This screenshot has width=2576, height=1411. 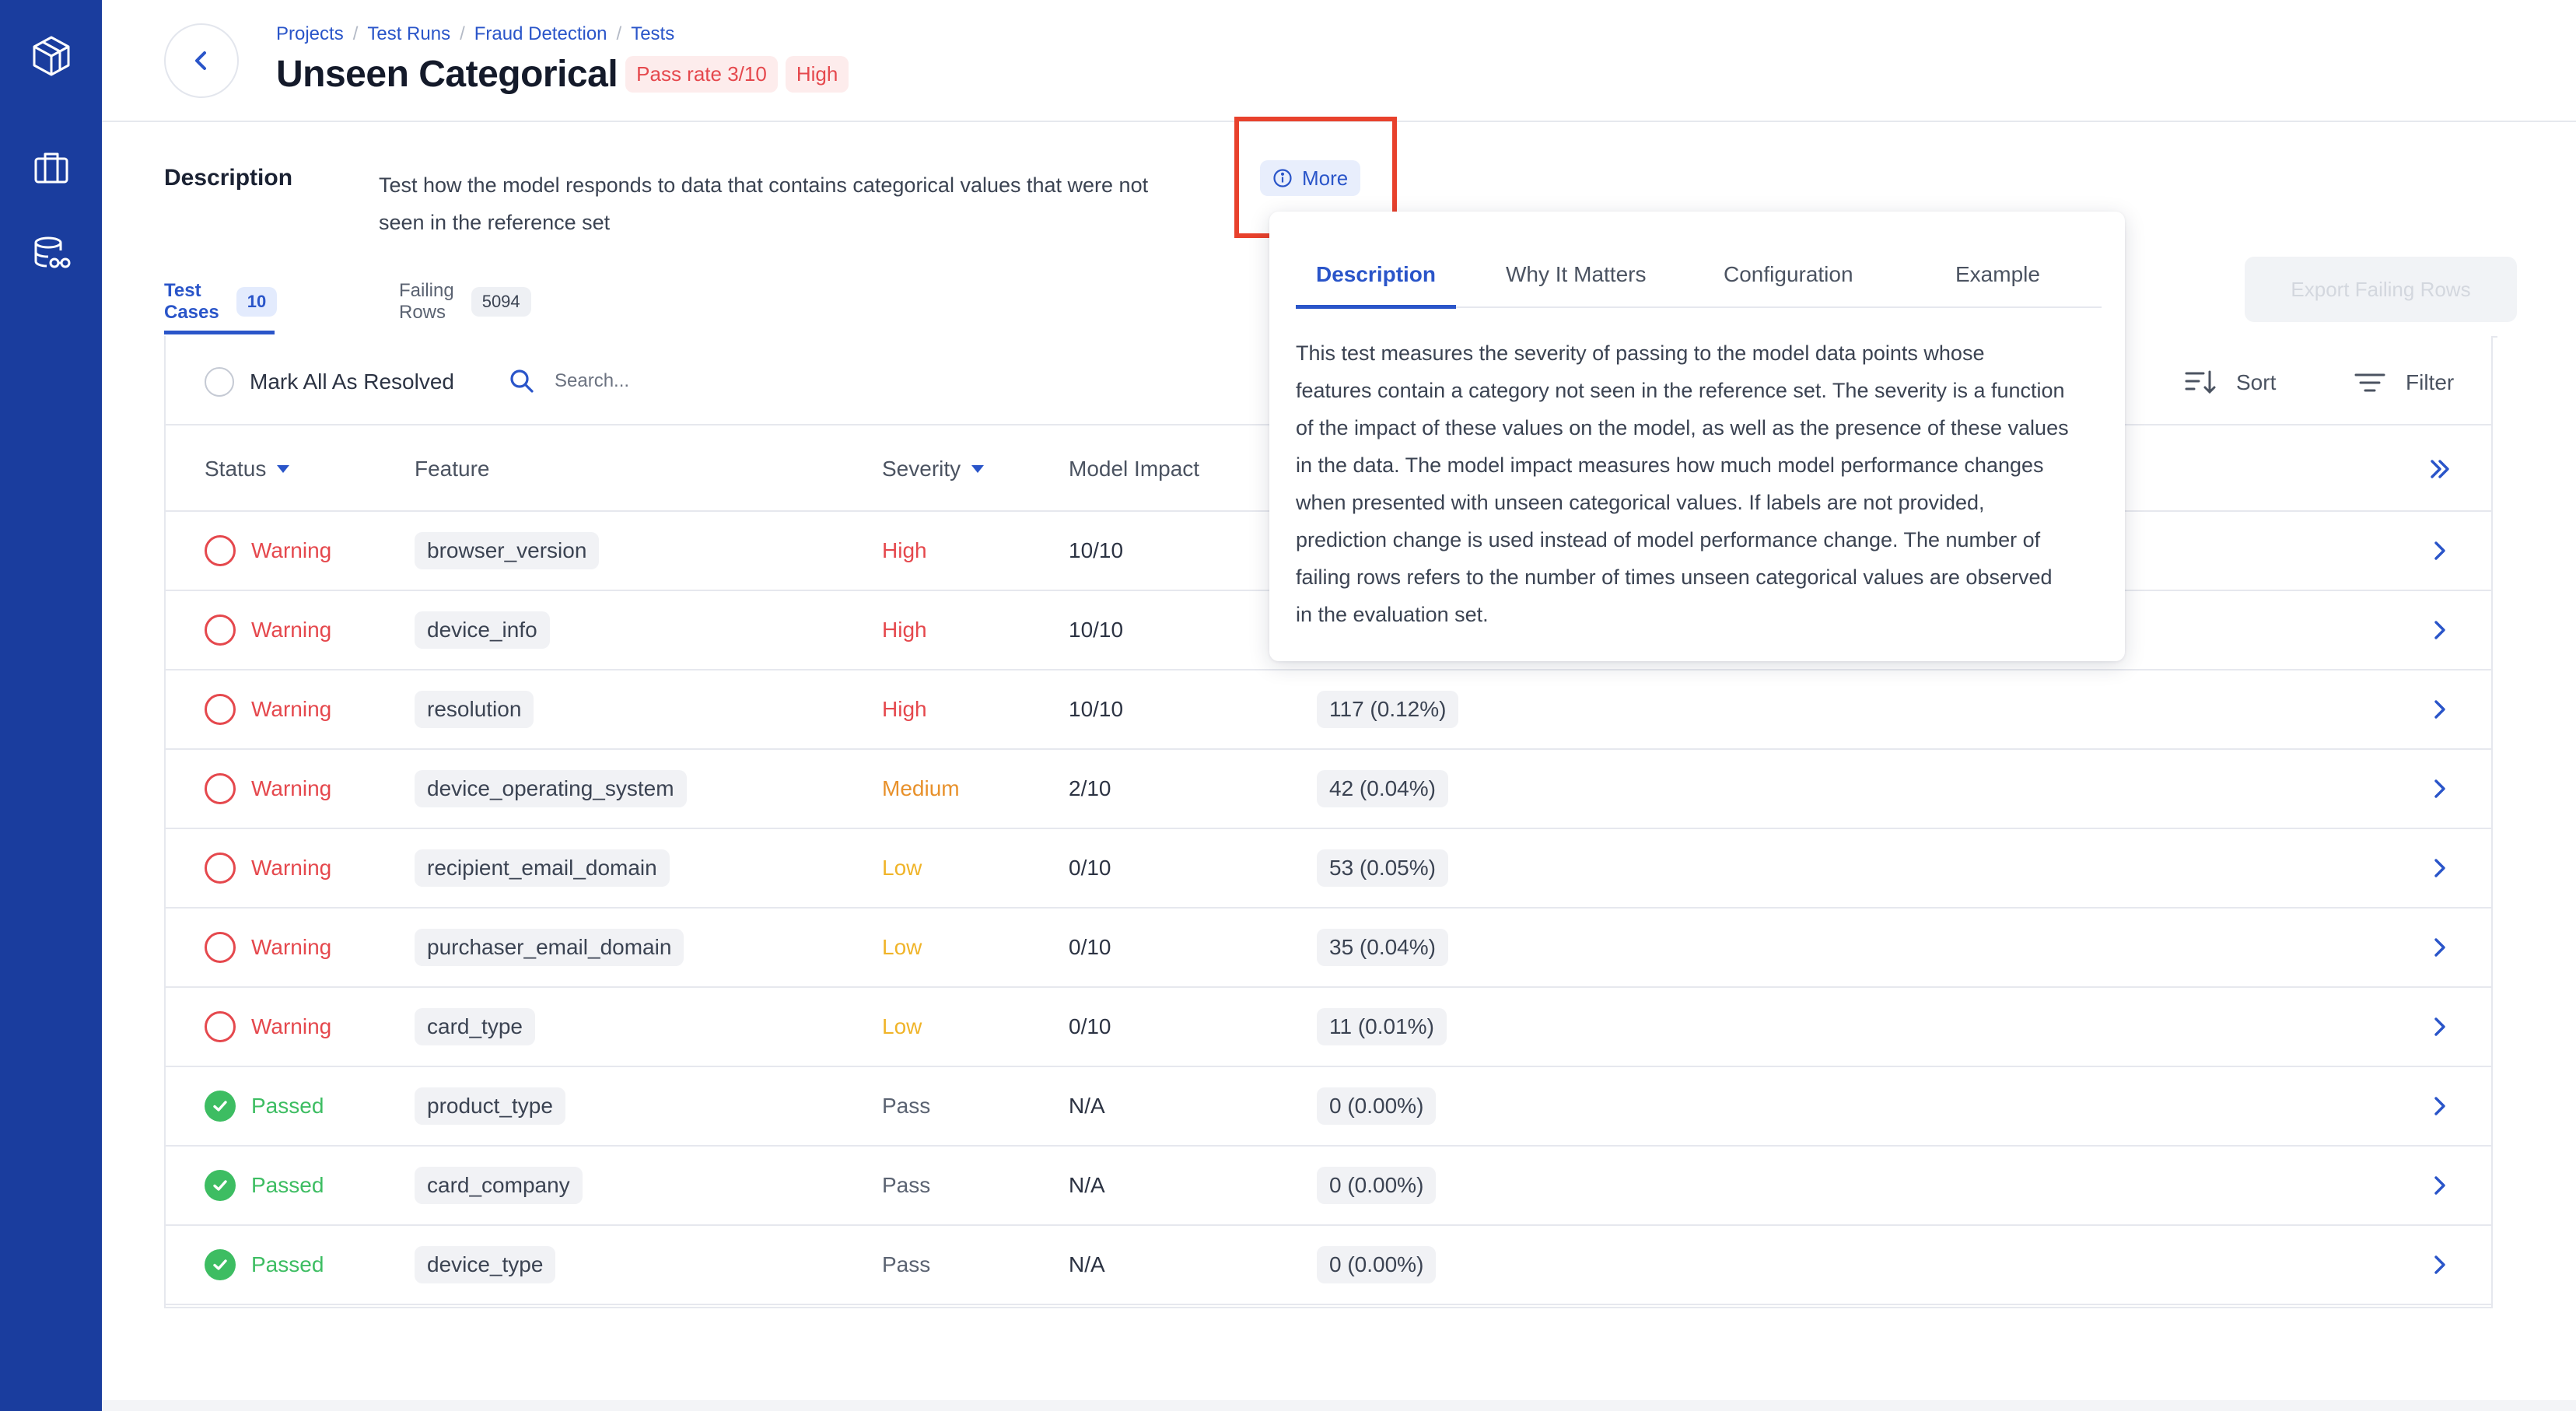 I want to click on failing-rows-chip: 42 (0.04%), so click(x=1383, y=789).